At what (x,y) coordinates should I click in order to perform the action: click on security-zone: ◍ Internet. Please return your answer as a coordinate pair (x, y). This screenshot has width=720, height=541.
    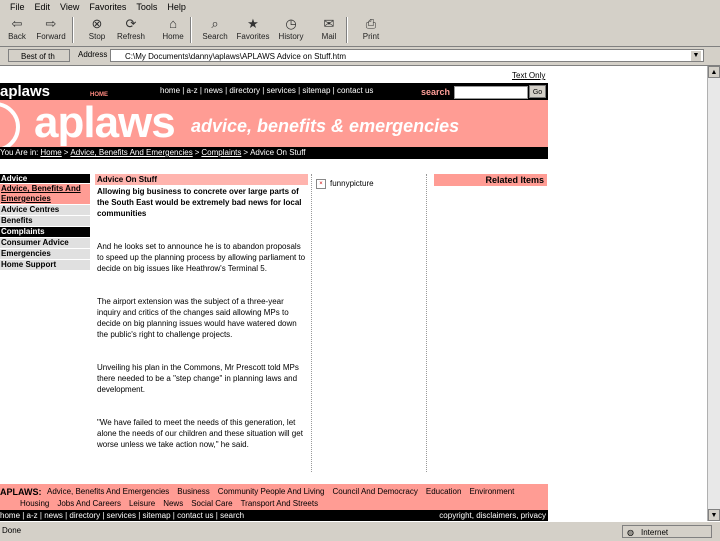
    Looking at the image, I should click on (667, 531).